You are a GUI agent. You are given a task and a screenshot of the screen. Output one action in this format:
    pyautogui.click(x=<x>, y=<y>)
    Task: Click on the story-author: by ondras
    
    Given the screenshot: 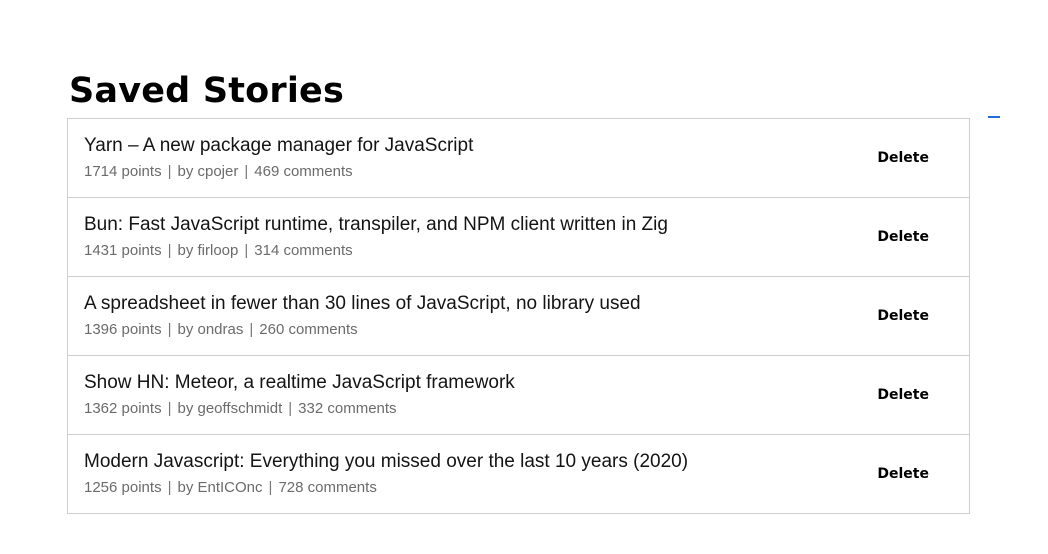 What is the action you would take?
    pyautogui.click(x=210, y=329)
    